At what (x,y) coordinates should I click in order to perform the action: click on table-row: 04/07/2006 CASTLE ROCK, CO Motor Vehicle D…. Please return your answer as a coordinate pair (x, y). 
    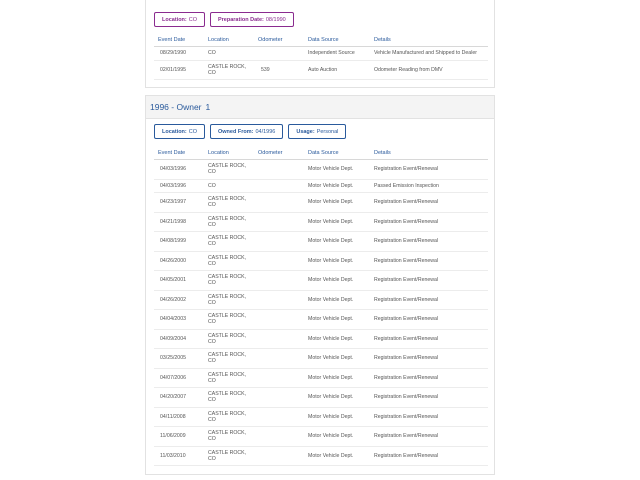
    Looking at the image, I should click on (321, 378).